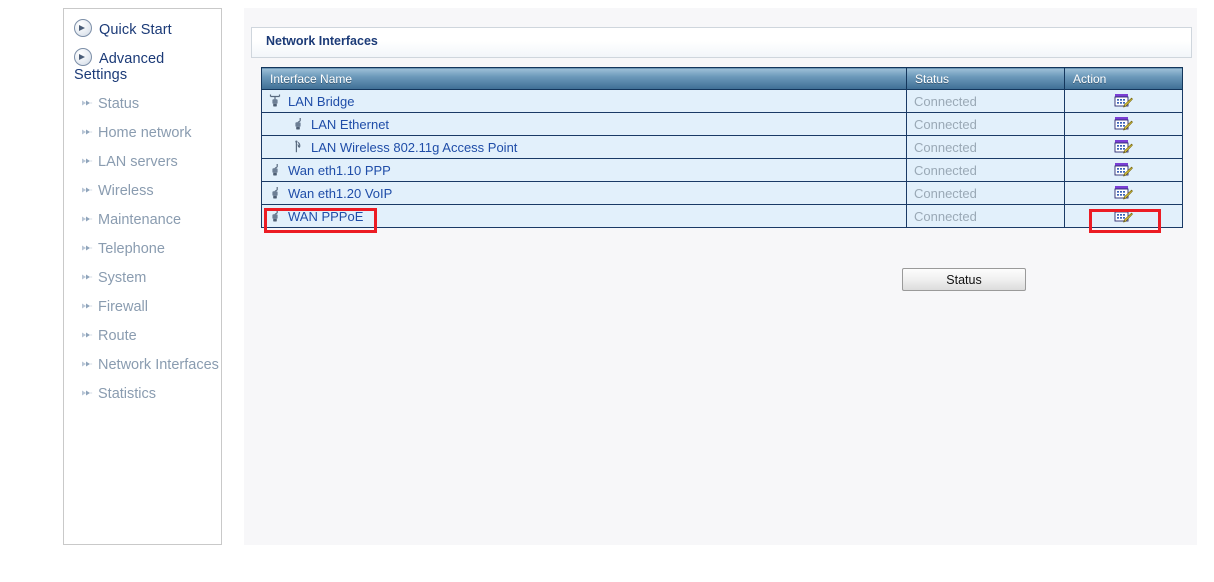 The image size is (1214, 582). What do you see at coordinates (298, 147) in the screenshot?
I see `wireless-antenna-icon` at bounding box center [298, 147].